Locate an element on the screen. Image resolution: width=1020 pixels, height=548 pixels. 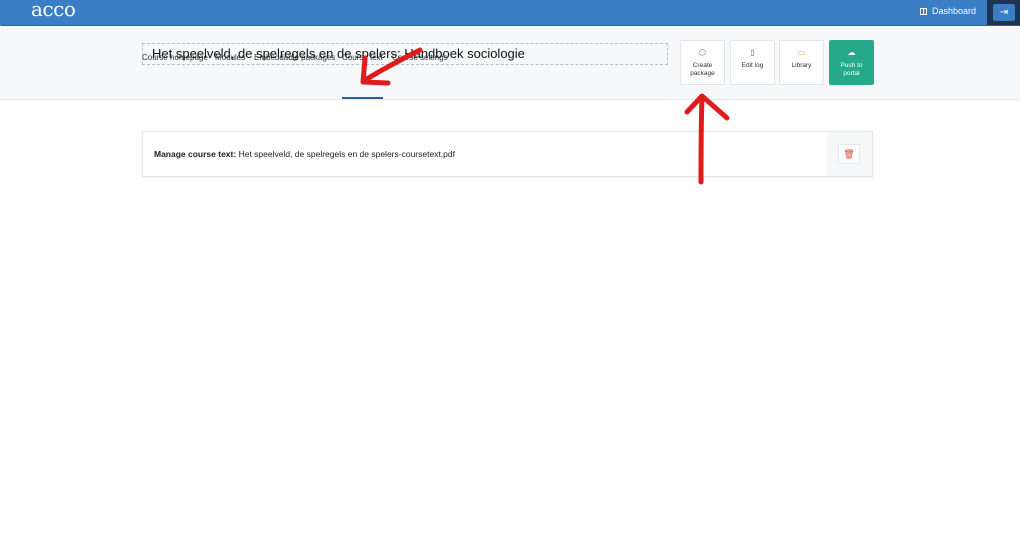
logout-icon: ⇥ is located at coordinates (1004, 12).